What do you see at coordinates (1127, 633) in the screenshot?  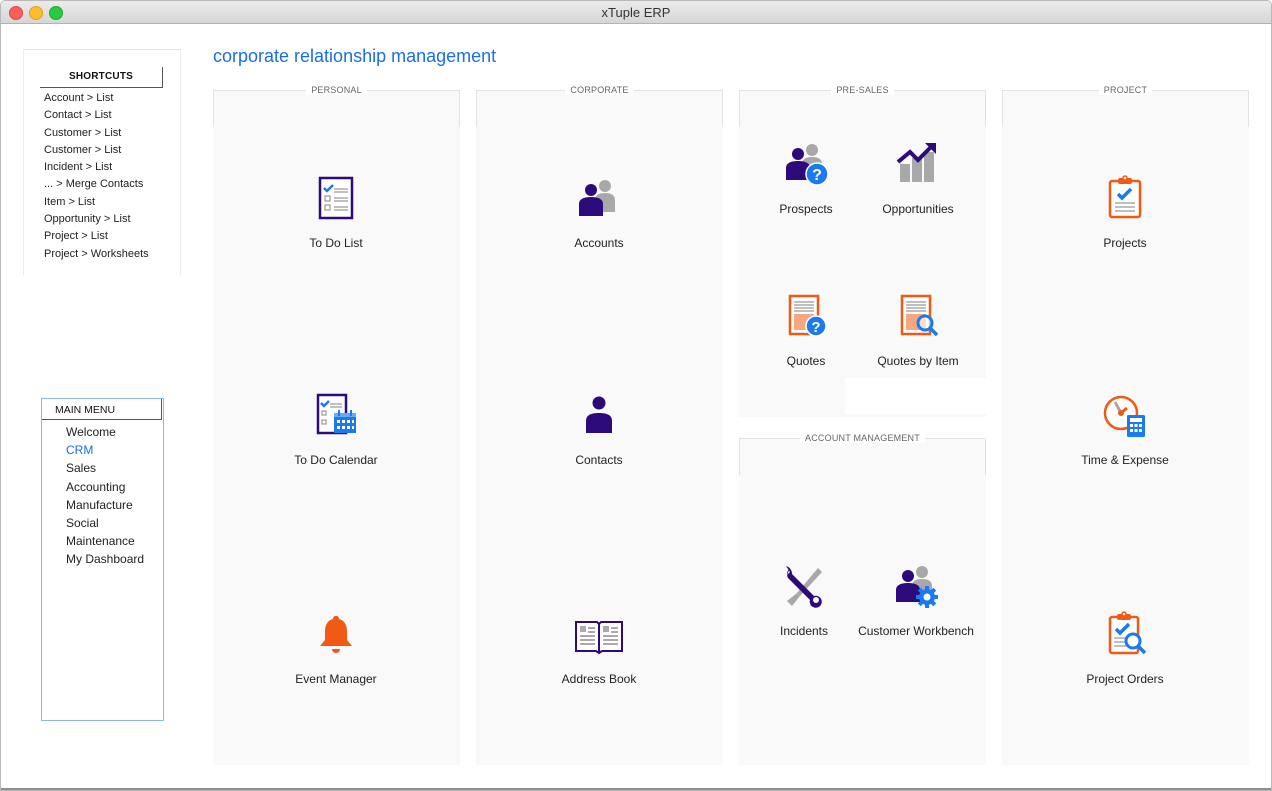 I see `project-orders-icon` at bounding box center [1127, 633].